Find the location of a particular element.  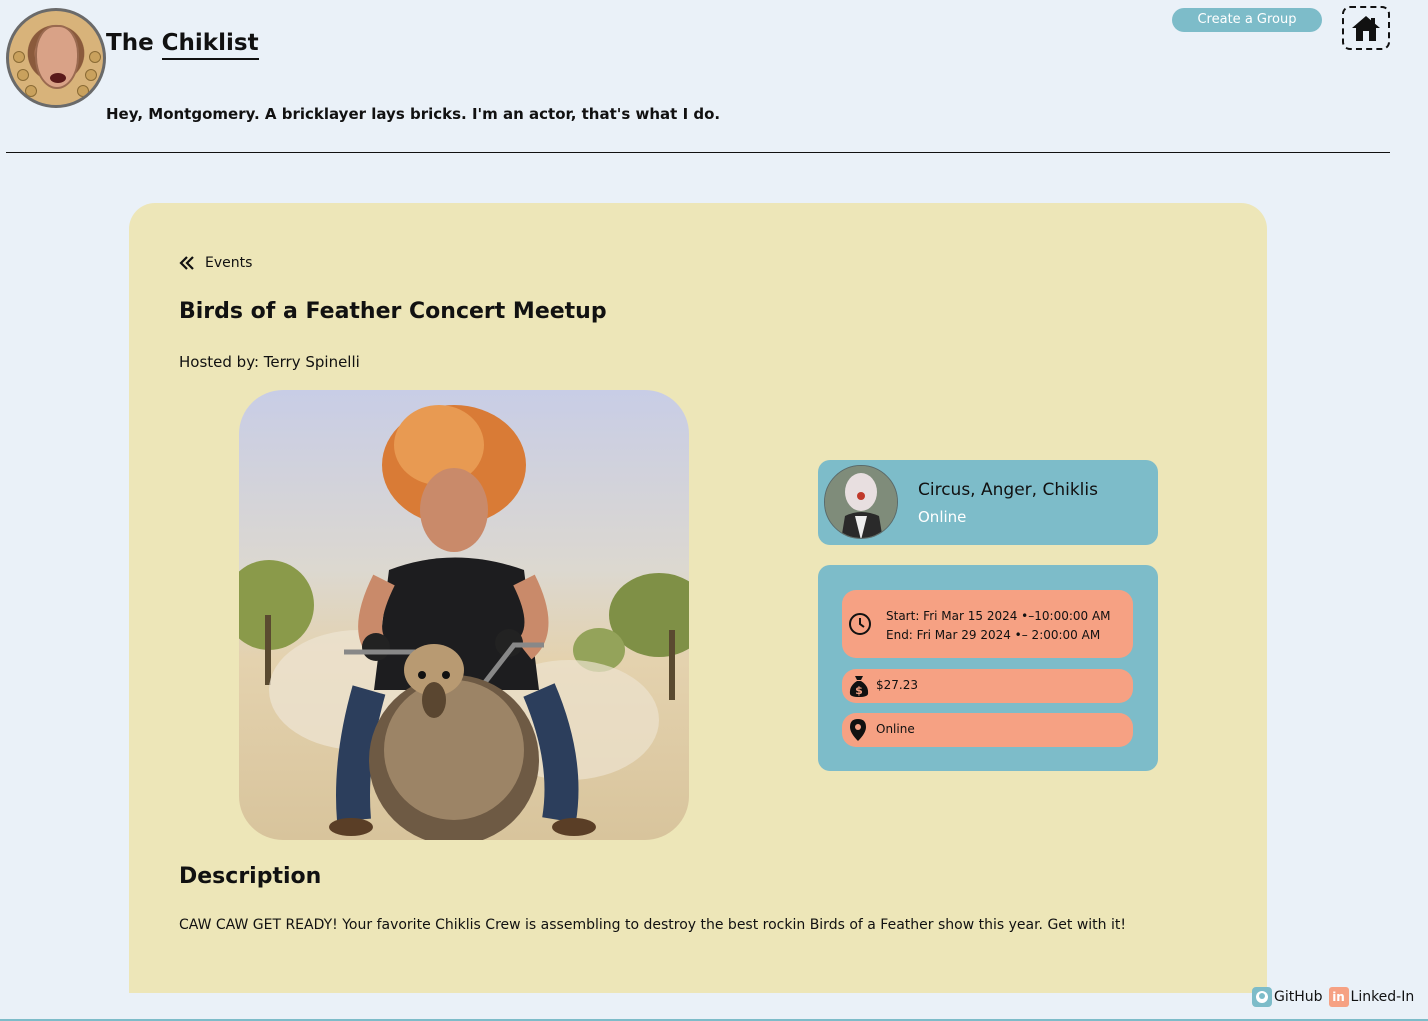

create-group-button: Create a Group is located at coordinates (1247, 20).